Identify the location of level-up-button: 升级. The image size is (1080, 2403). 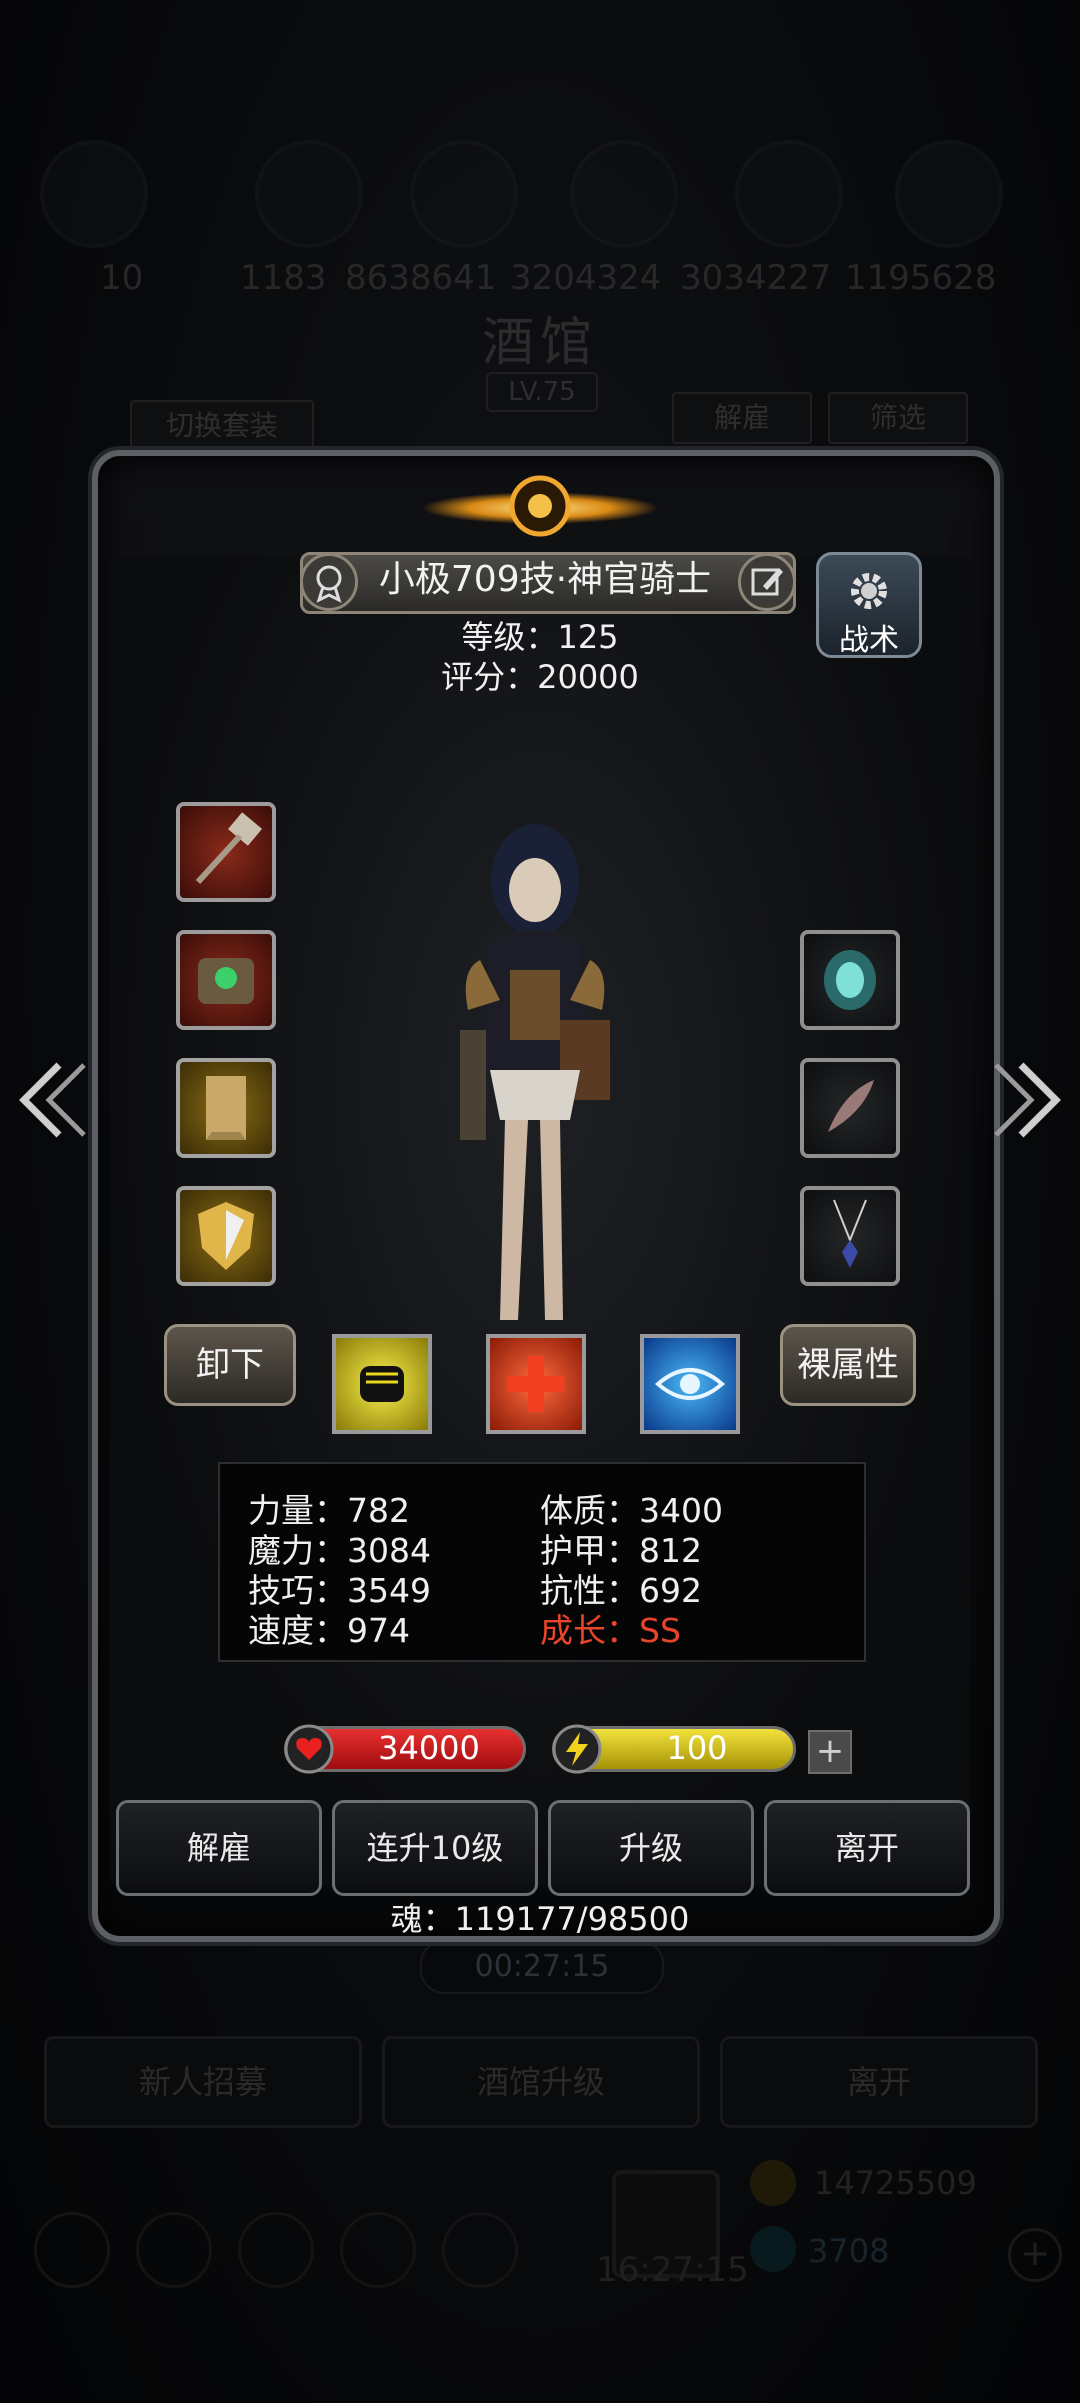
(651, 1848).